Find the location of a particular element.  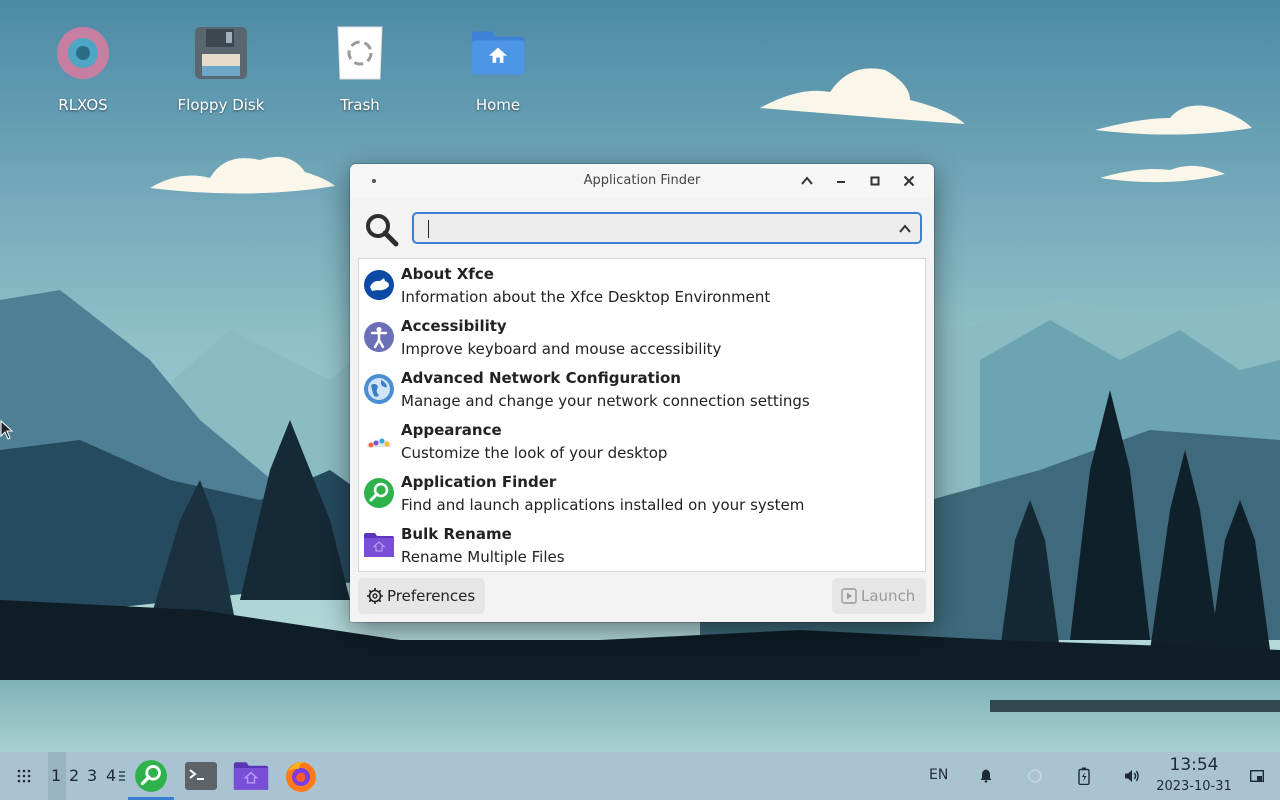

show-desktop-icon is located at coordinates (1257, 776).